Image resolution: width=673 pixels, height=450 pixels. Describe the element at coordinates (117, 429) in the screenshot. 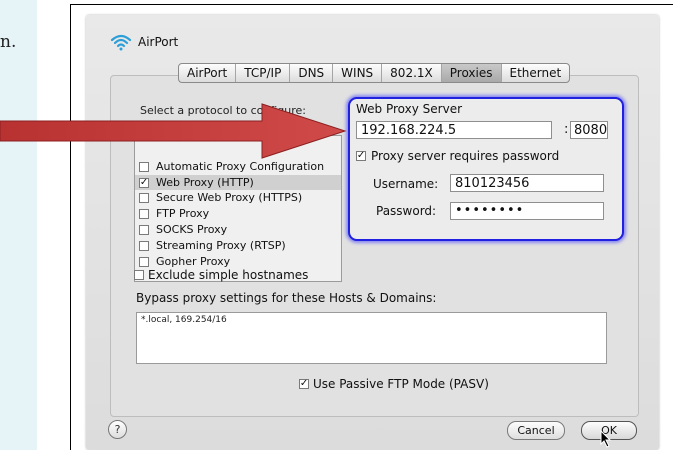

I see `help-button: ?` at that location.